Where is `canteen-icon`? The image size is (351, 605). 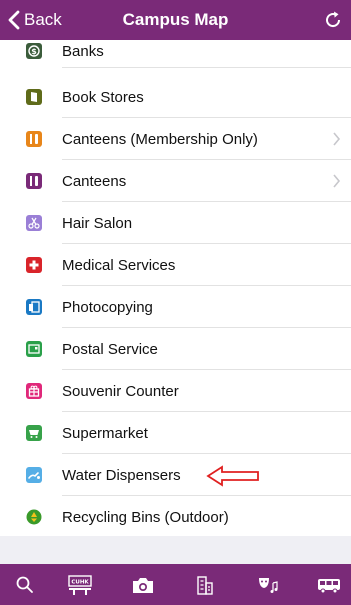
canteen-icon is located at coordinates (34, 181).